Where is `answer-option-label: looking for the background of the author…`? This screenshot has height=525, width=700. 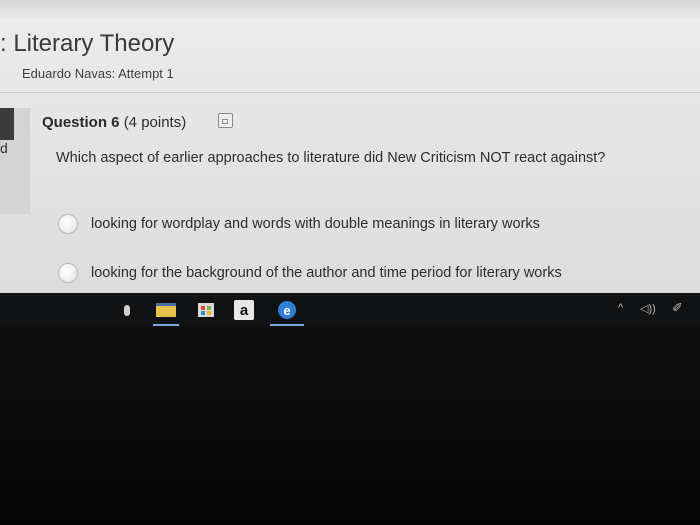 answer-option-label: looking for the background of the author… is located at coordinates (326, 273).